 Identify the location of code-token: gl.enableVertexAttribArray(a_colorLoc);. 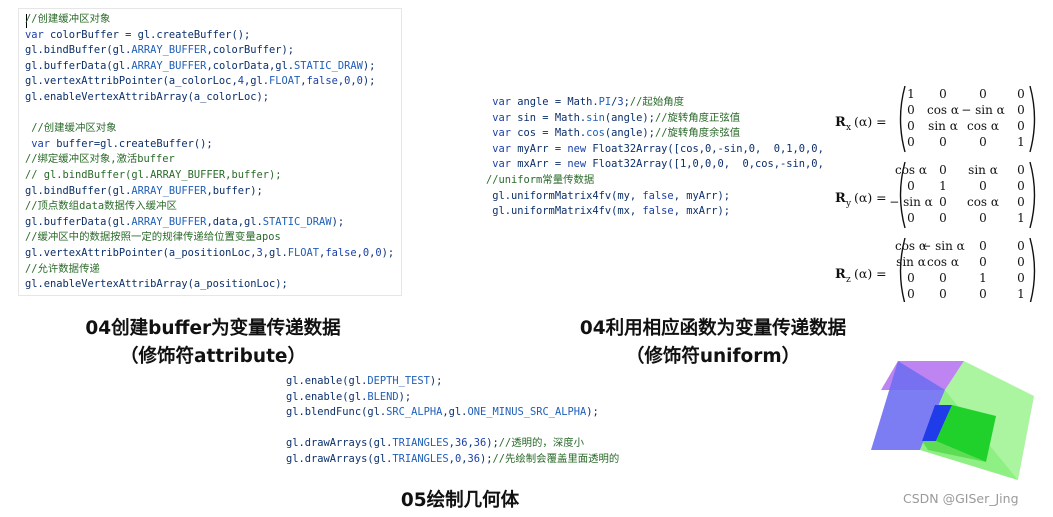
(147, 96).